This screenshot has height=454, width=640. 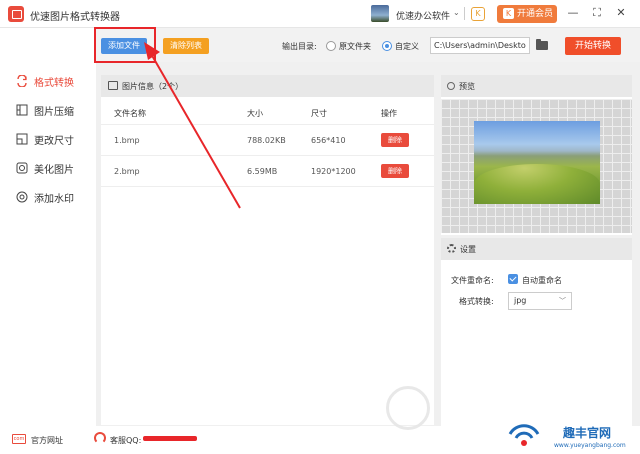 What do you see at coordinates (48, 228) in the screenshot?
I see `sidebar: 格式转换 图片压缩 更改尺寸 美化图片 添加水印` at bounding box center [48, 228].